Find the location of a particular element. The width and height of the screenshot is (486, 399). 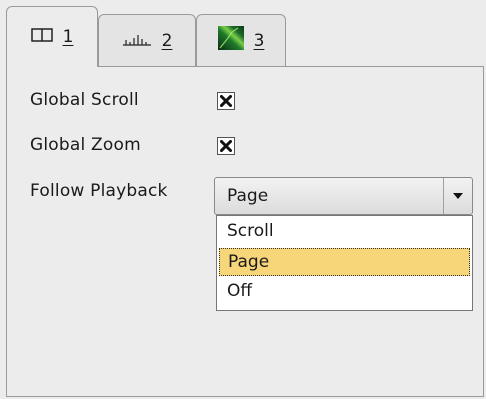

waveform-icon is located at coordinates (137, 41).